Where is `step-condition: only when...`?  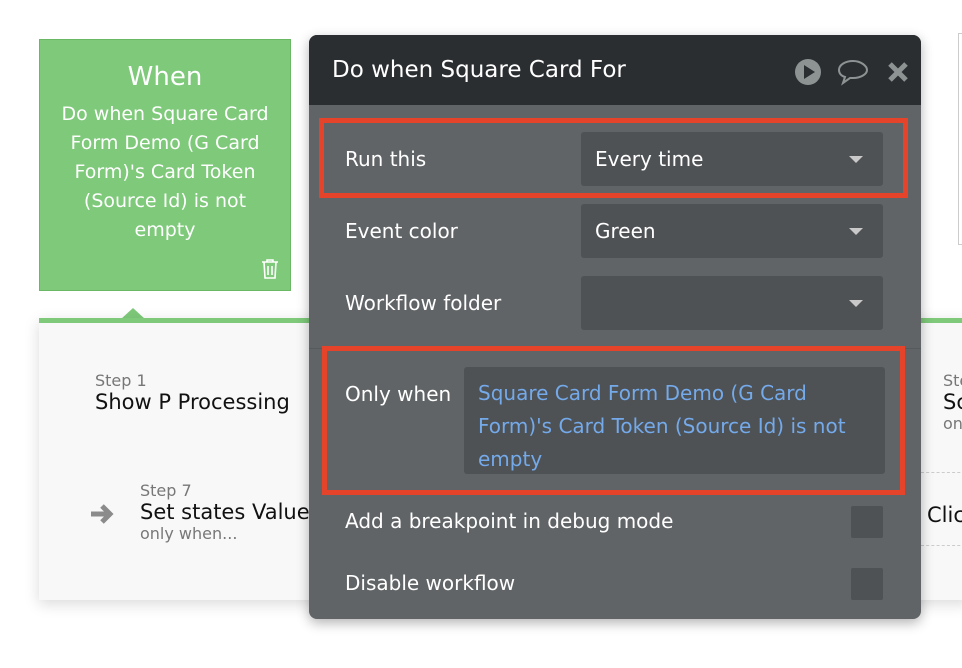 step-condition: only when... is located at coordinates (189, 533).